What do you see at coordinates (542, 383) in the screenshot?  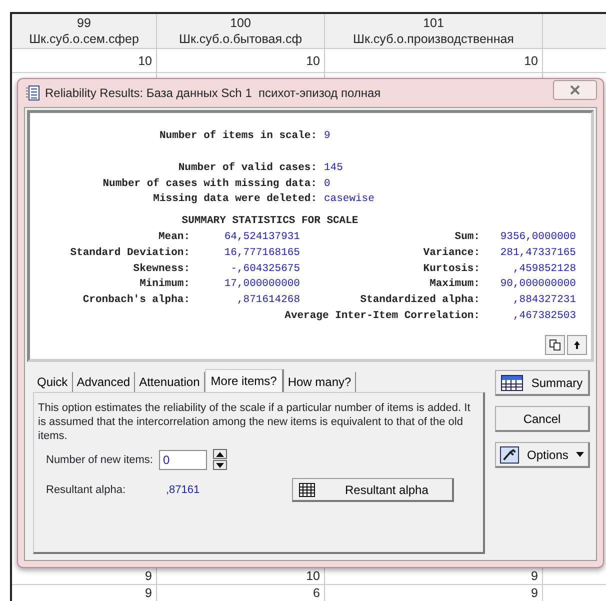 I see `summary-button: Summary` at bounding box center [542, 383].